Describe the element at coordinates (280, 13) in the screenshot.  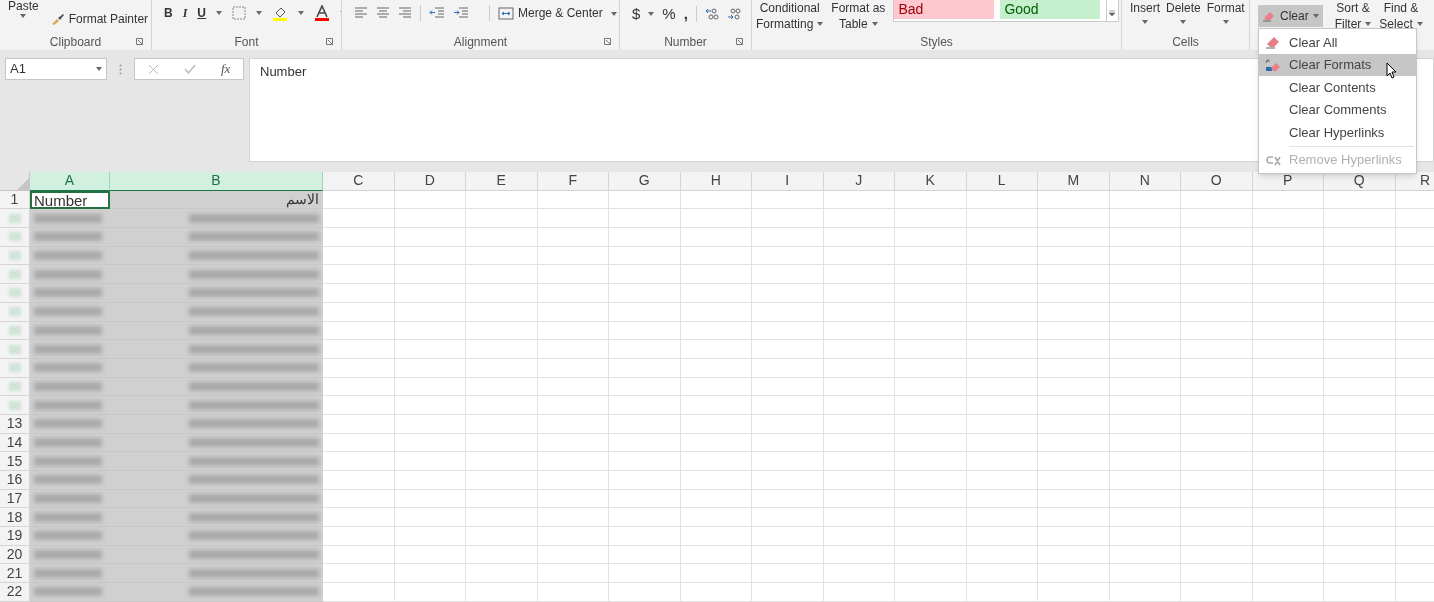
I see `fill-color-icon` at that location.